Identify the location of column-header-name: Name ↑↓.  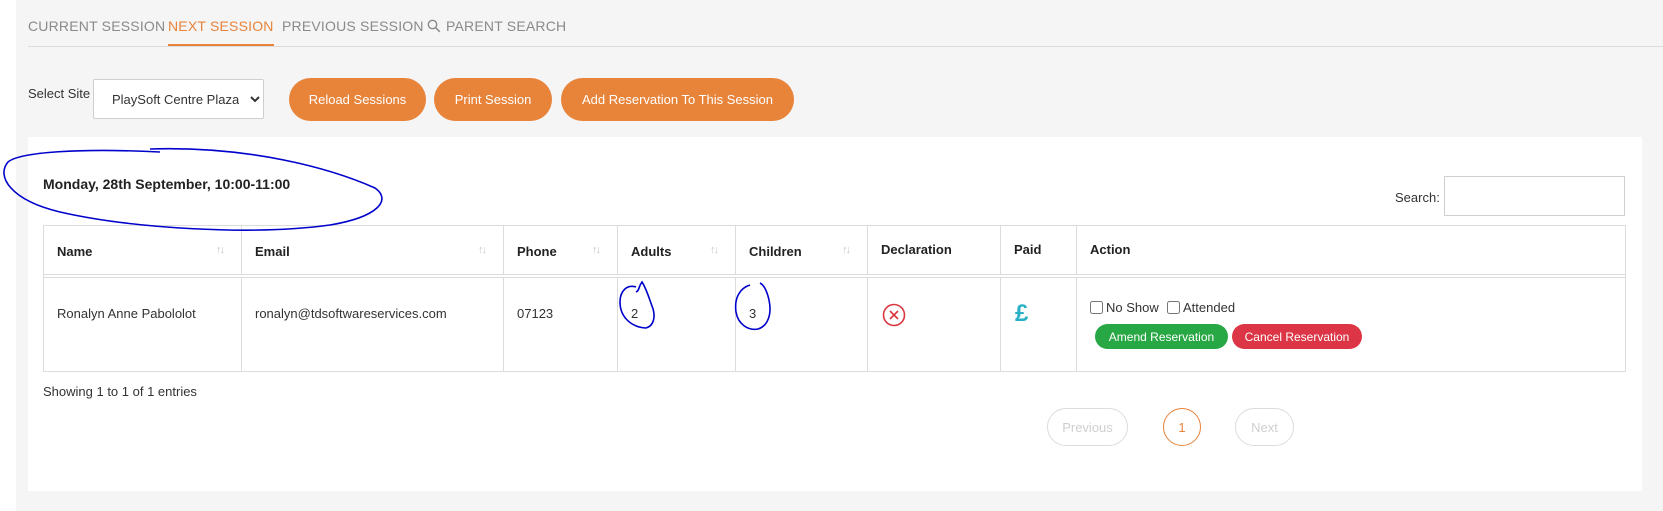
(143, 250).